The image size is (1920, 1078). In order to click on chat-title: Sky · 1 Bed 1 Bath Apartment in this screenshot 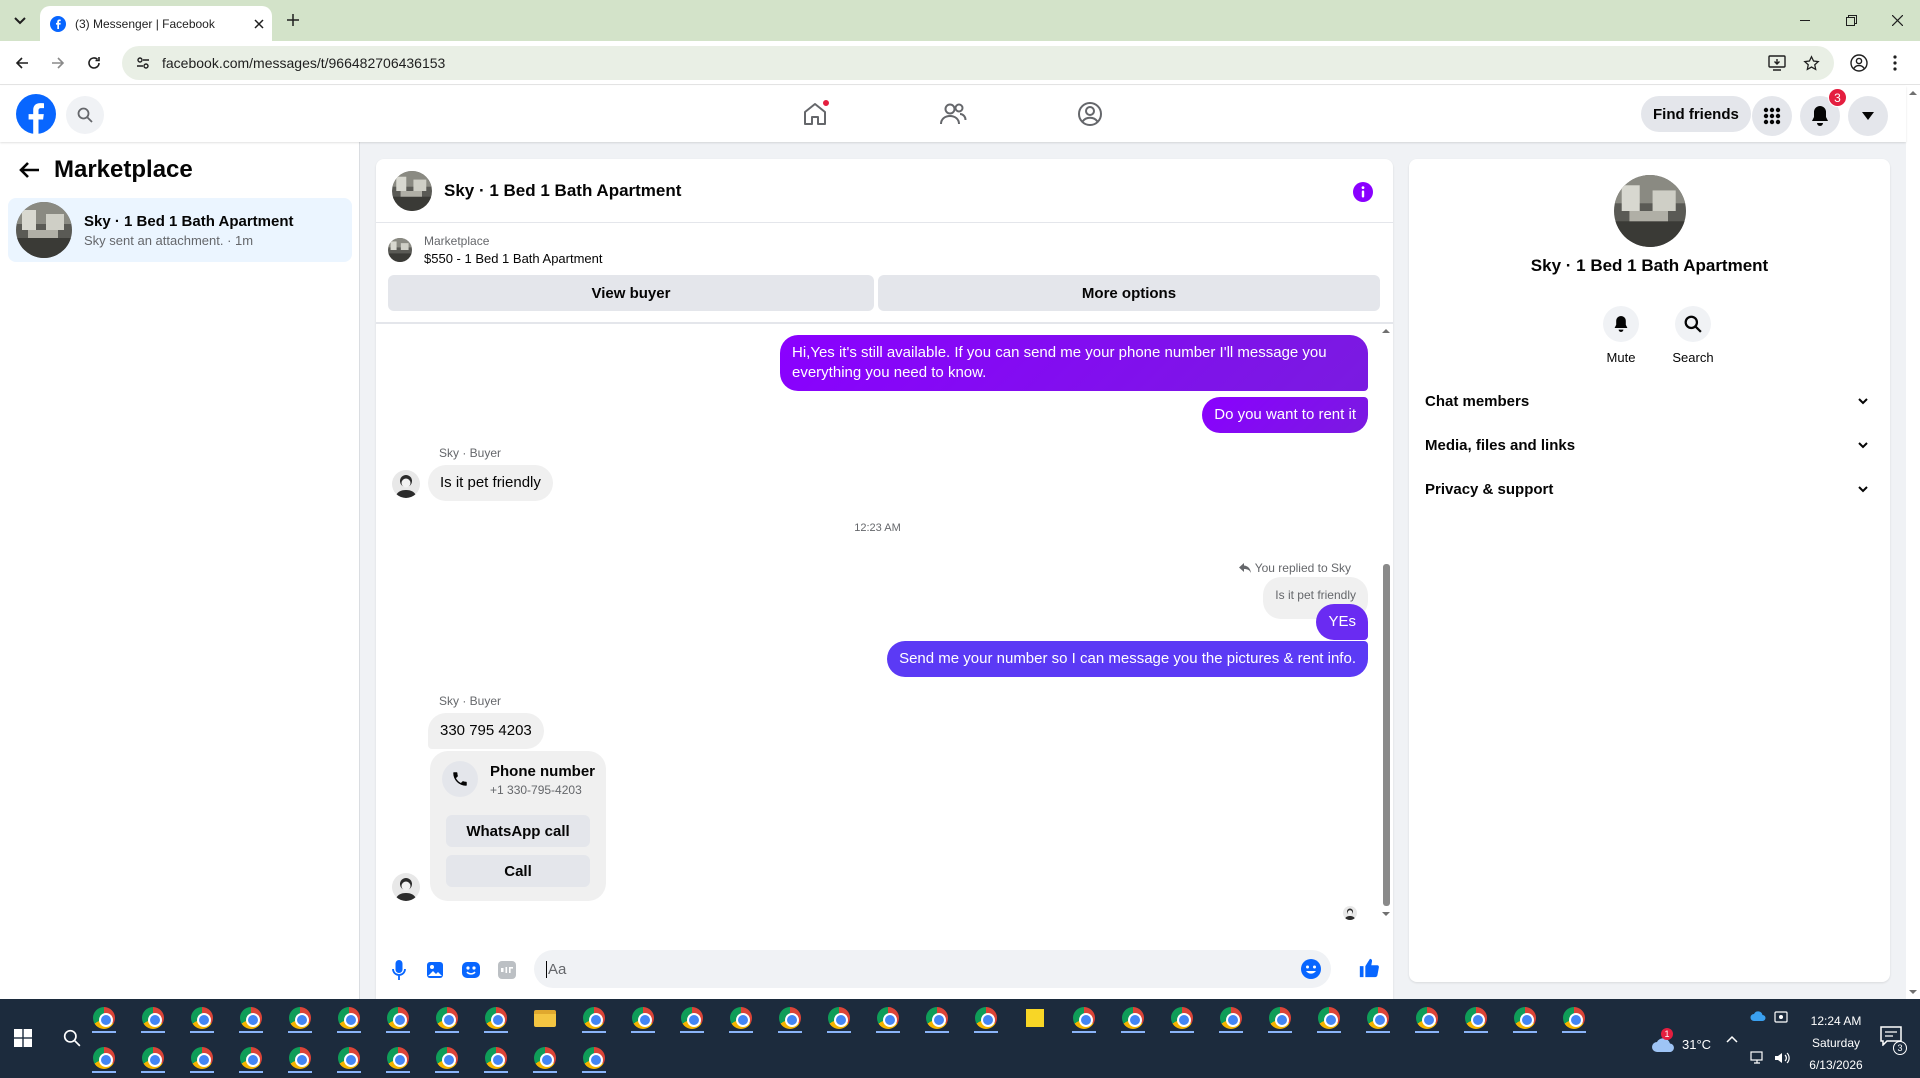, I will do `click(562, 191)`.